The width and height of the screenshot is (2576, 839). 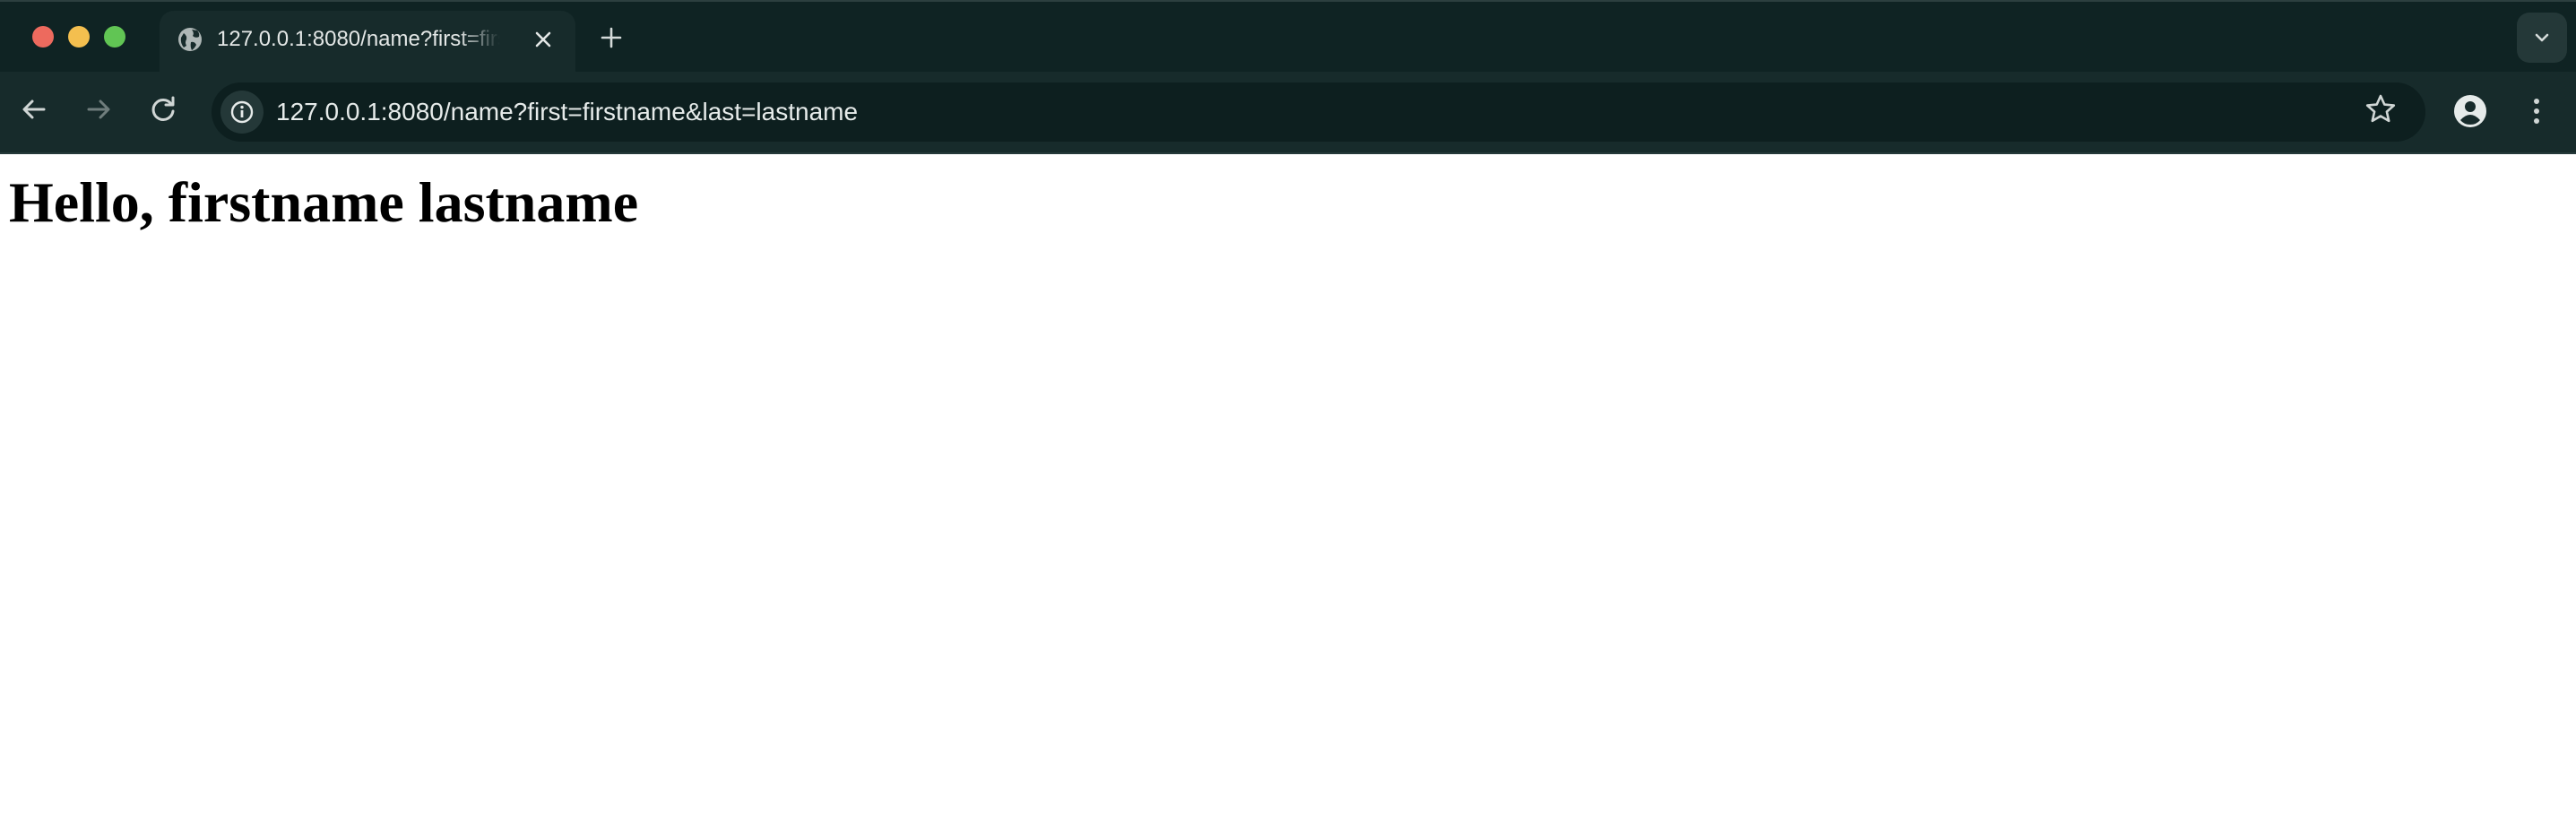 I want to click on kebab-menu-icon, so click(x=2536, y=111).